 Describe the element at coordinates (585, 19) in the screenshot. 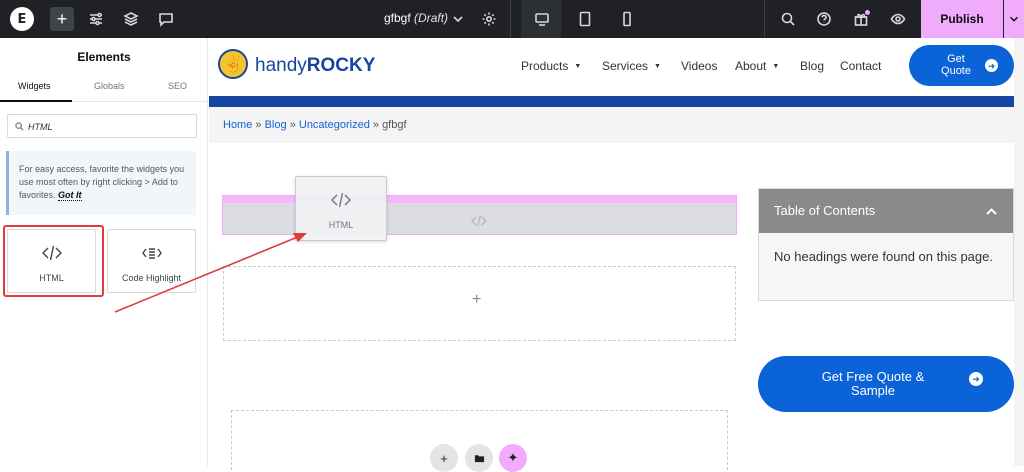

I see `tablet-icon` at that location.